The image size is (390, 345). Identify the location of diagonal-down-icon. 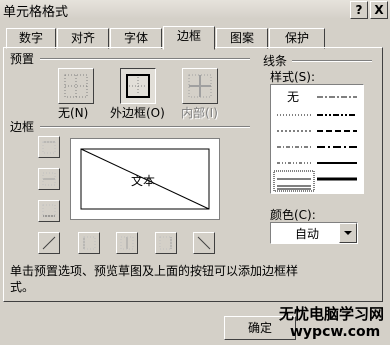
(204, 243).